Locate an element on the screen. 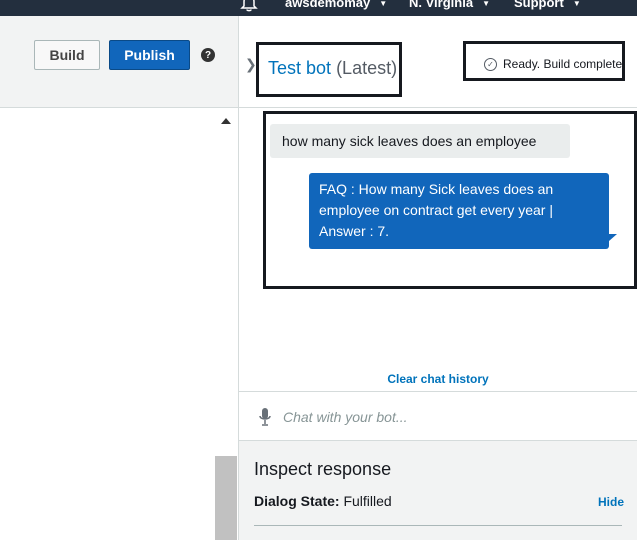  scroll-thumb is located at coordinates (226, 498).